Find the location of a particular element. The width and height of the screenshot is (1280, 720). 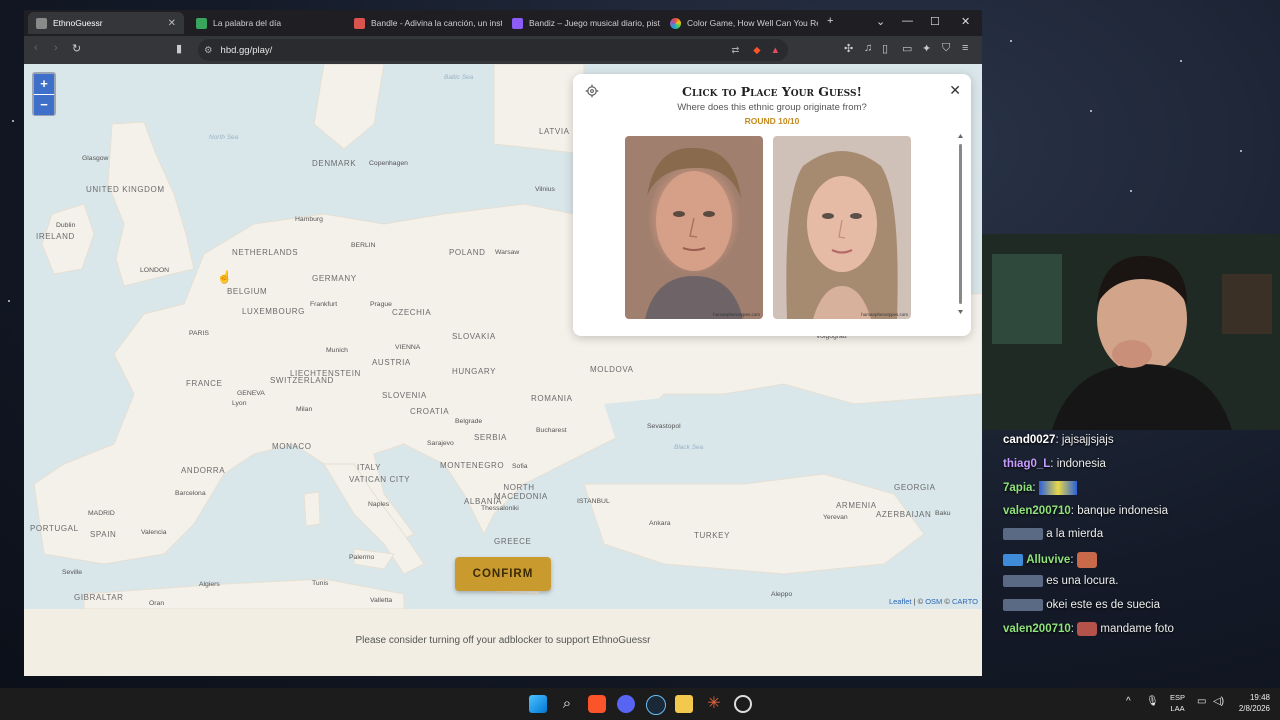

file-explorer-icon is located at coordinates (684, 704).